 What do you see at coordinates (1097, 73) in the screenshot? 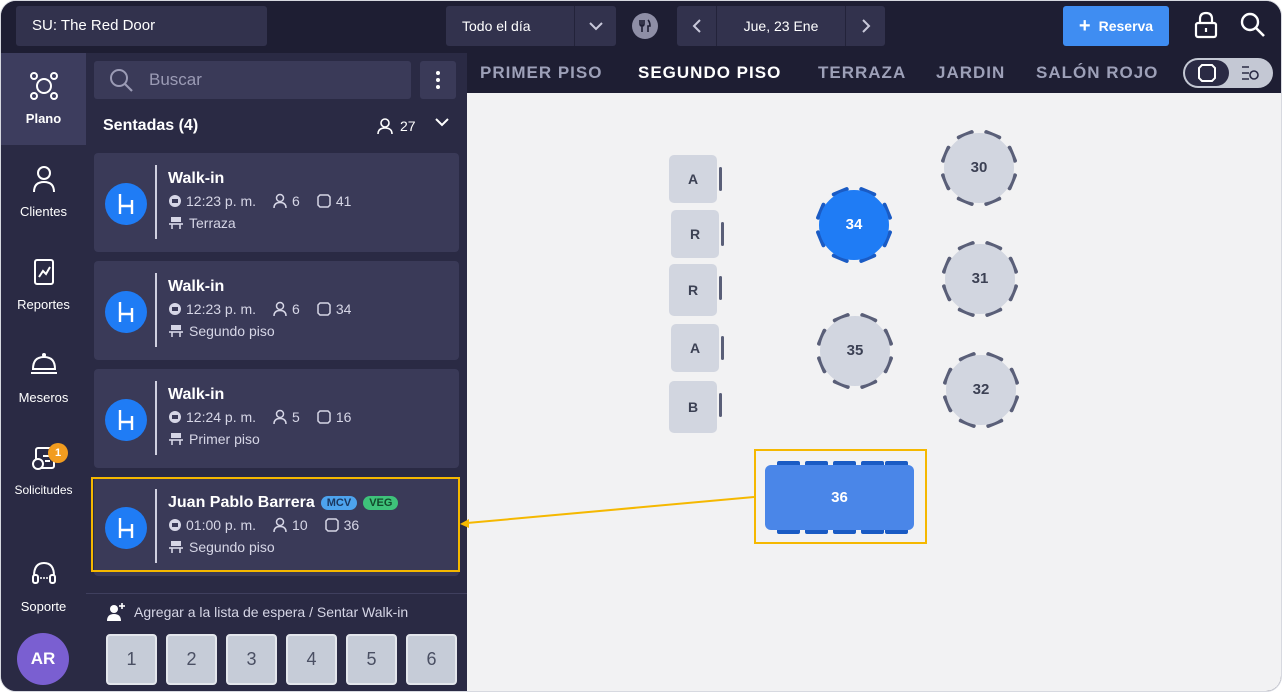
I see `tab-salon-rojo: SALÓN ROJO` at bounding box center [1097, 73].